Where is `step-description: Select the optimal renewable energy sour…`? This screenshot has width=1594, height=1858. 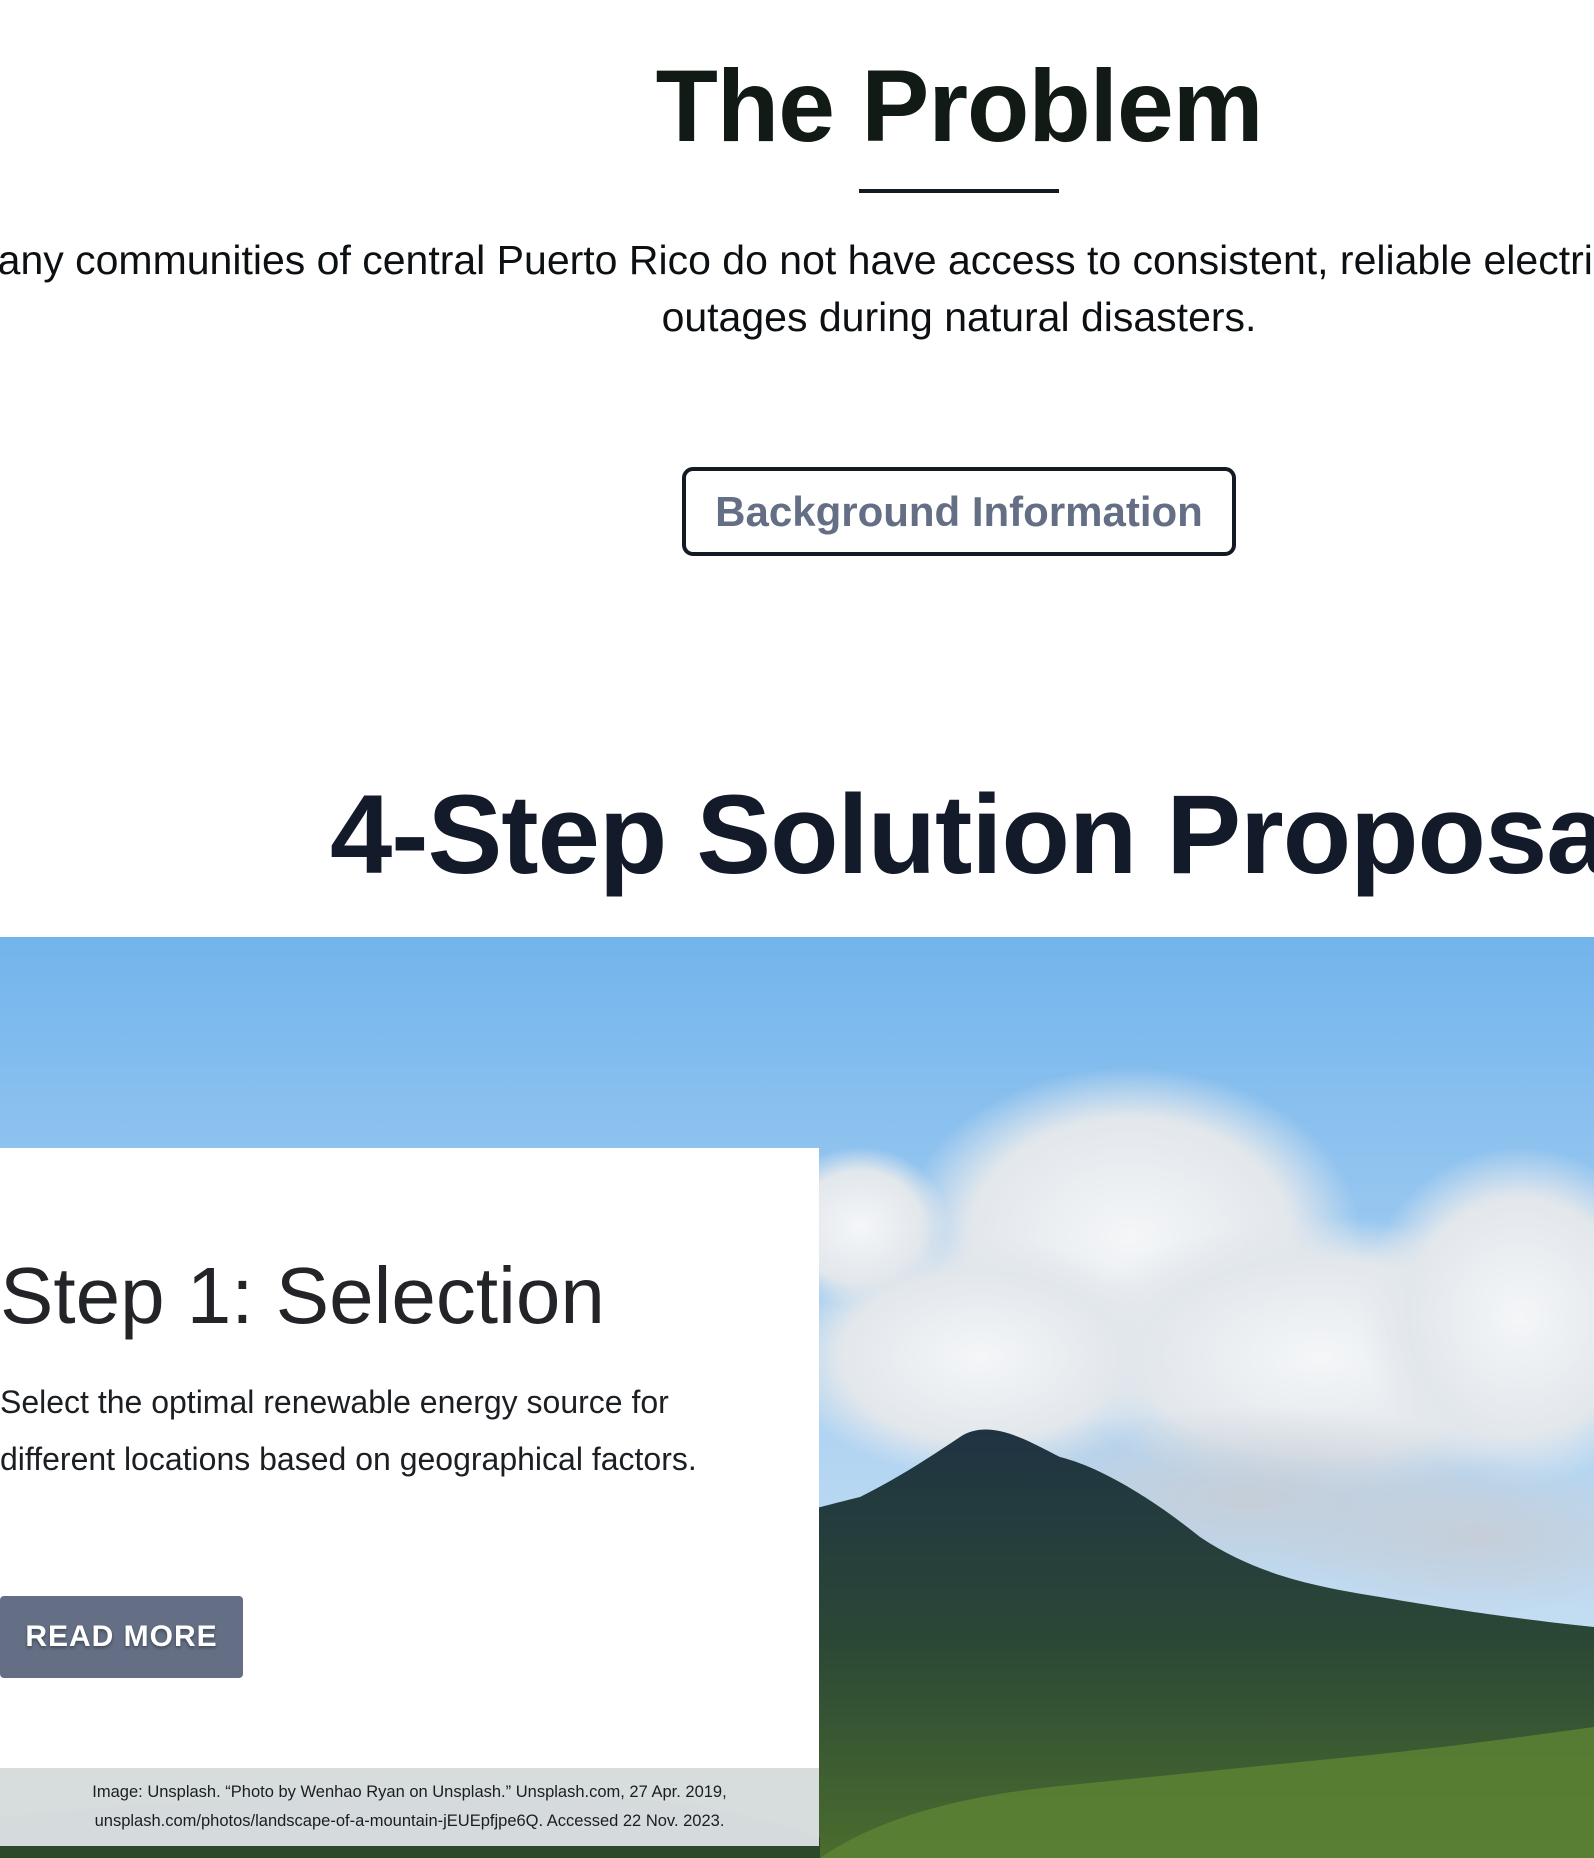 step-description: Select the optimal renewable energy sour… is located at coordinates (348, 1430).